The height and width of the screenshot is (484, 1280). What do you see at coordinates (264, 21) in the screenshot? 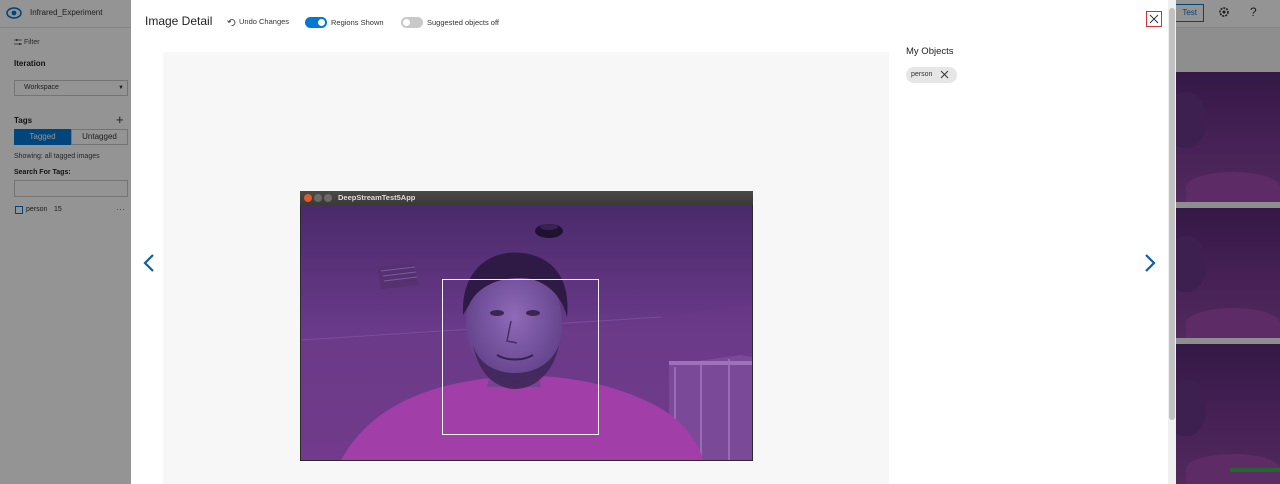
I see `undo-label: Undo Changes` at bounding box center [264, 21].